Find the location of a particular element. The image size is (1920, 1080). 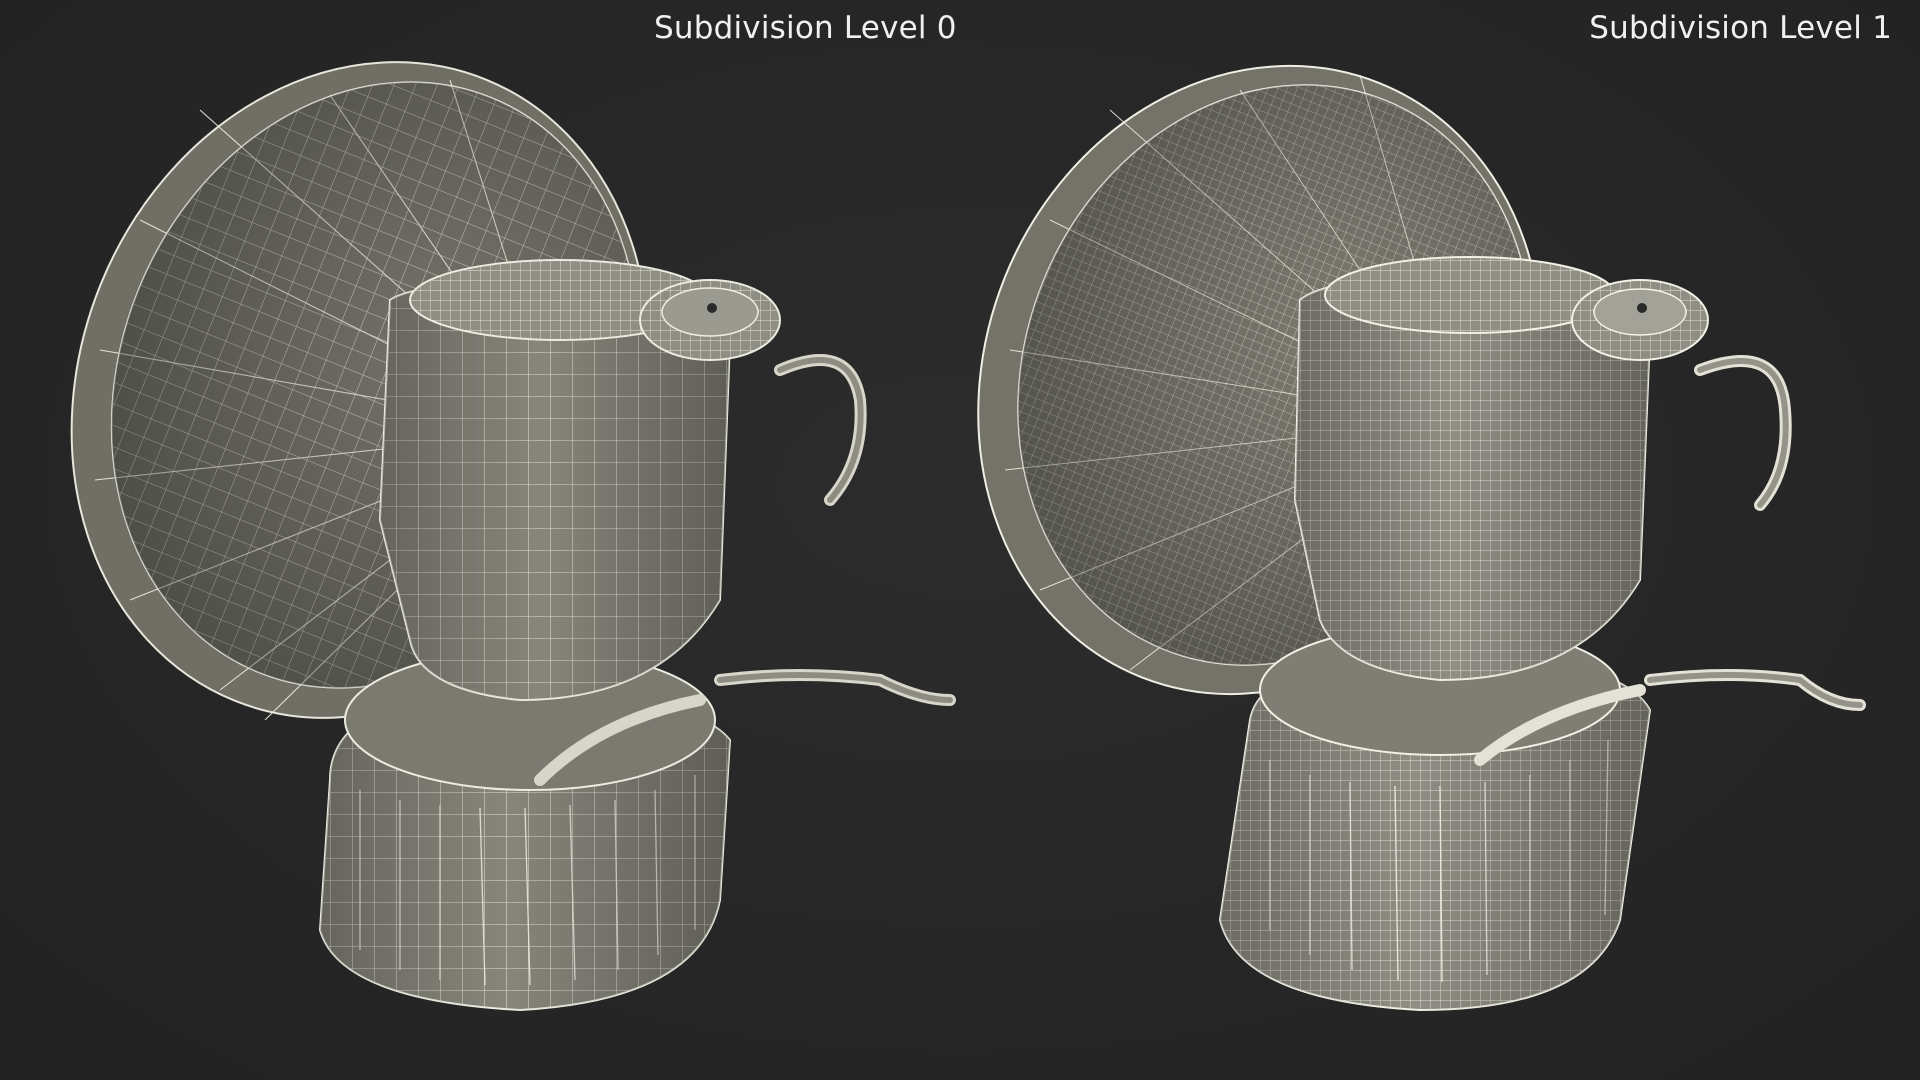

subdivision-level-1-label: Subdivision Level 1 is located at coordinates (1740, 28).